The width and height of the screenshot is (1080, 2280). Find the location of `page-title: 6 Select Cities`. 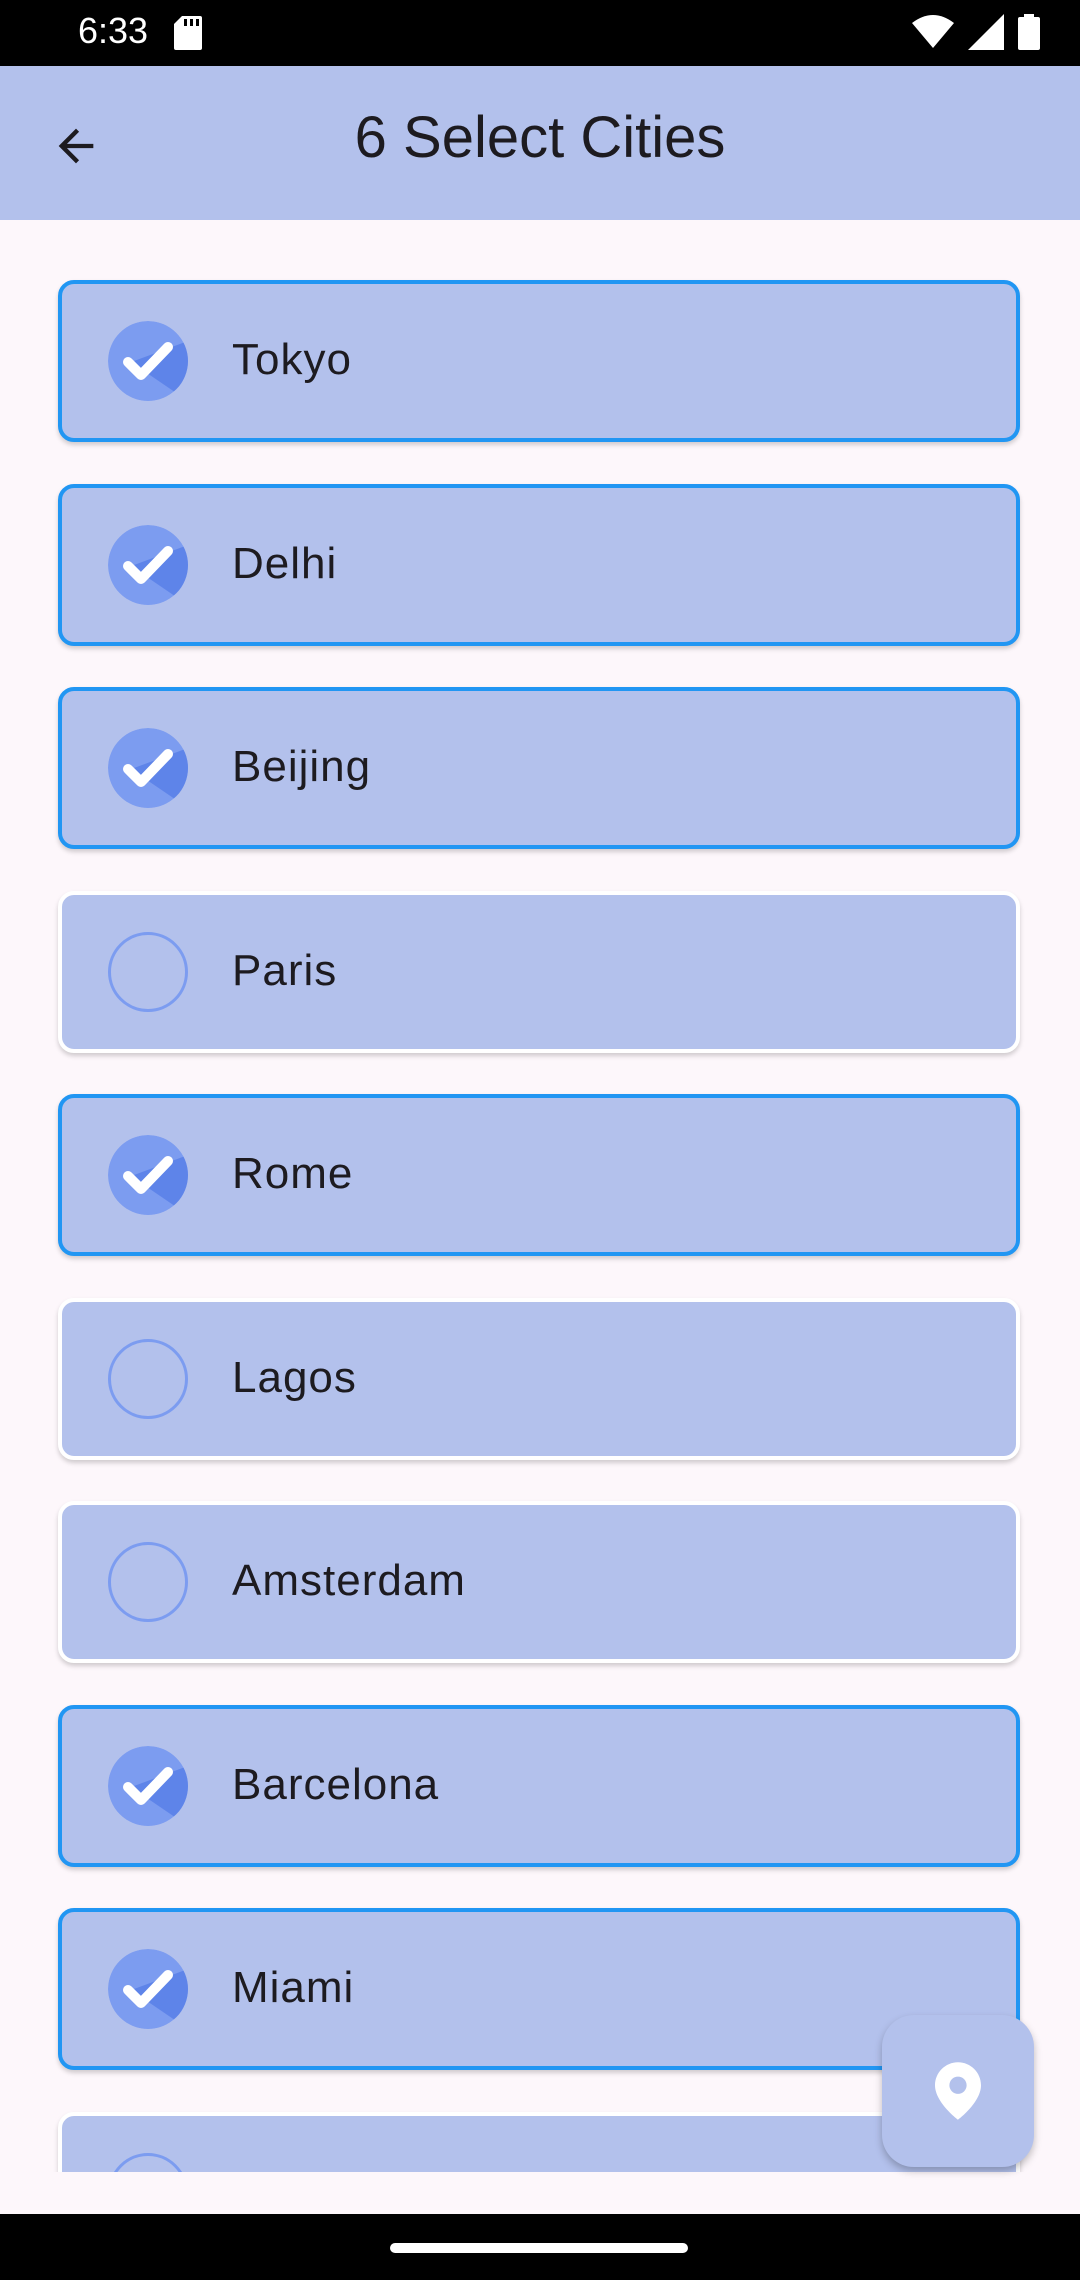

page-title: 6 Select Cities is located at coordinates (540, 137).